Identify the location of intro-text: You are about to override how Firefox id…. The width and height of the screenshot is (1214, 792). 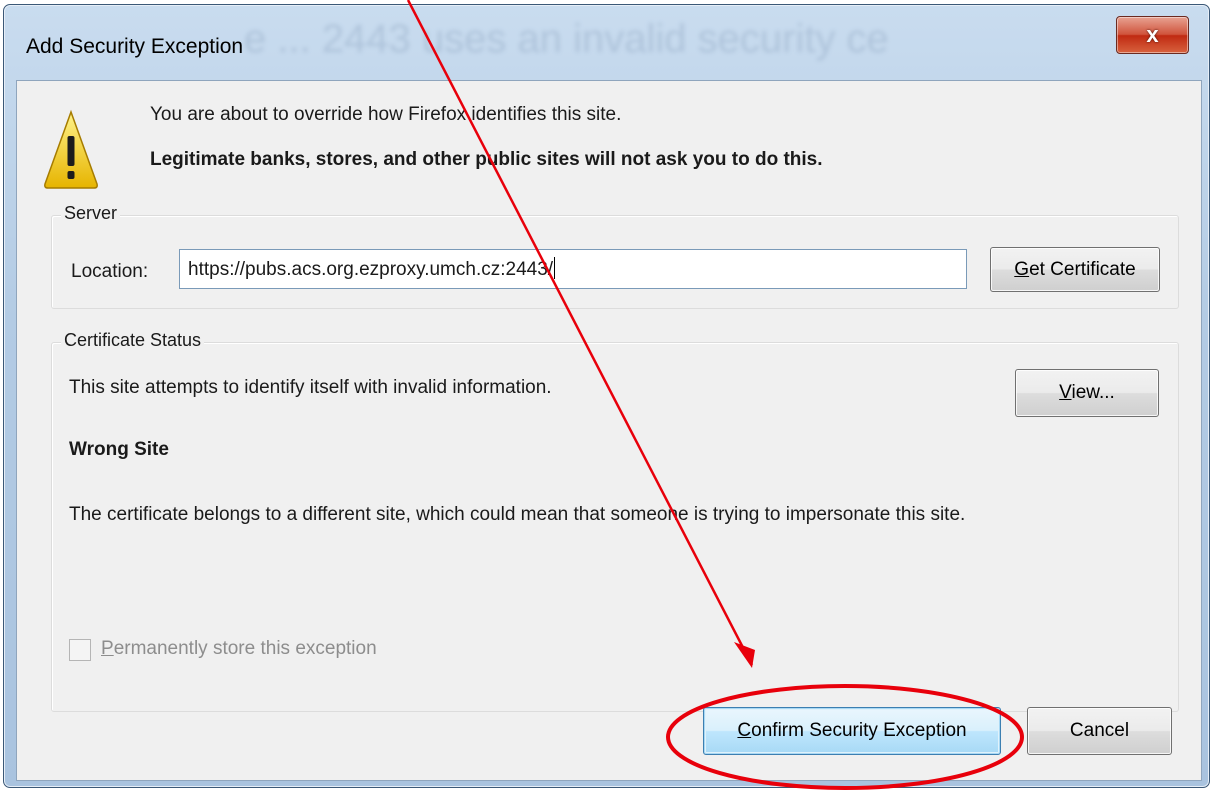
(386, 114).